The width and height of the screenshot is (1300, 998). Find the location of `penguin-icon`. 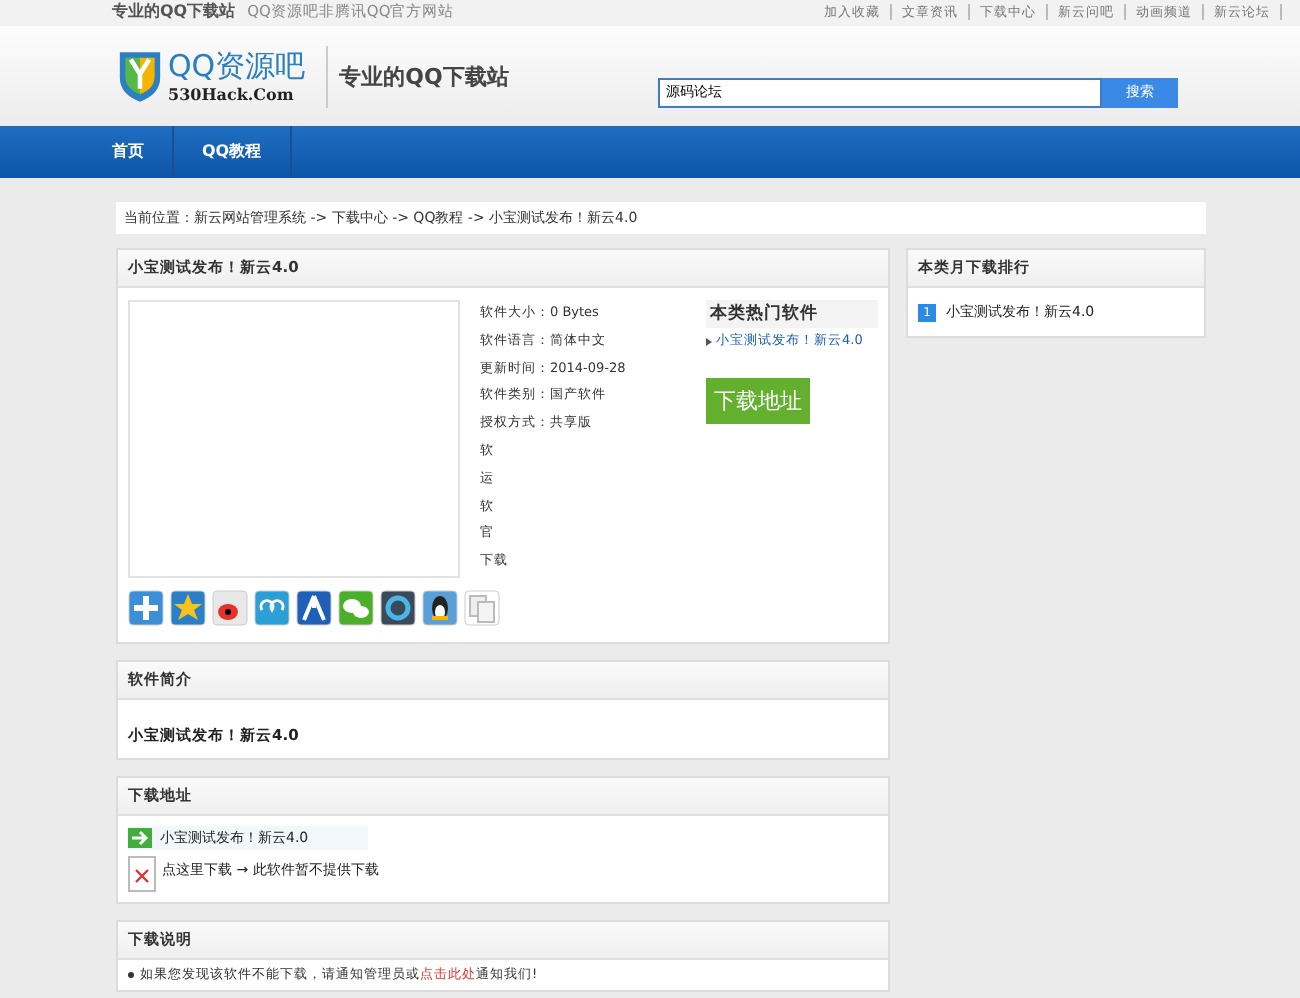

penguin-icon is located at coordinates (440, 608).